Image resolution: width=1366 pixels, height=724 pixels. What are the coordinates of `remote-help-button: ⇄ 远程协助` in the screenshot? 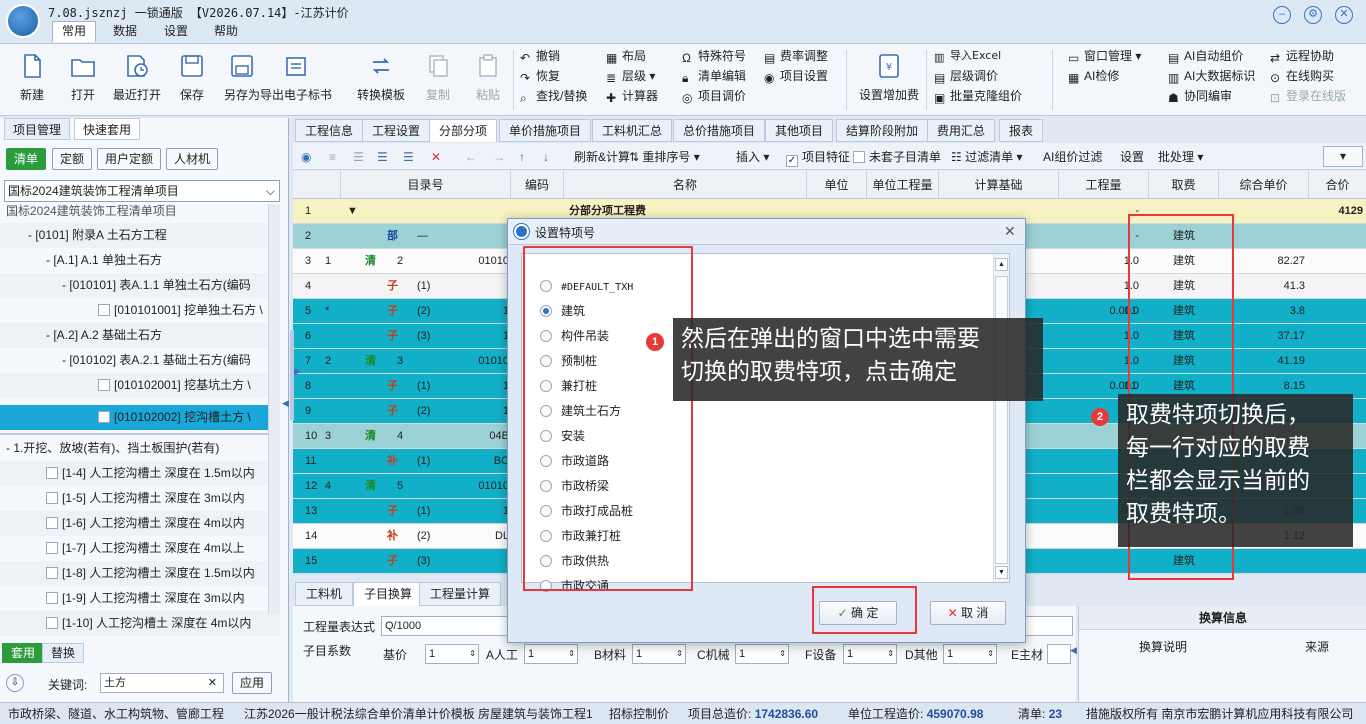 It's located at (1302, 56).